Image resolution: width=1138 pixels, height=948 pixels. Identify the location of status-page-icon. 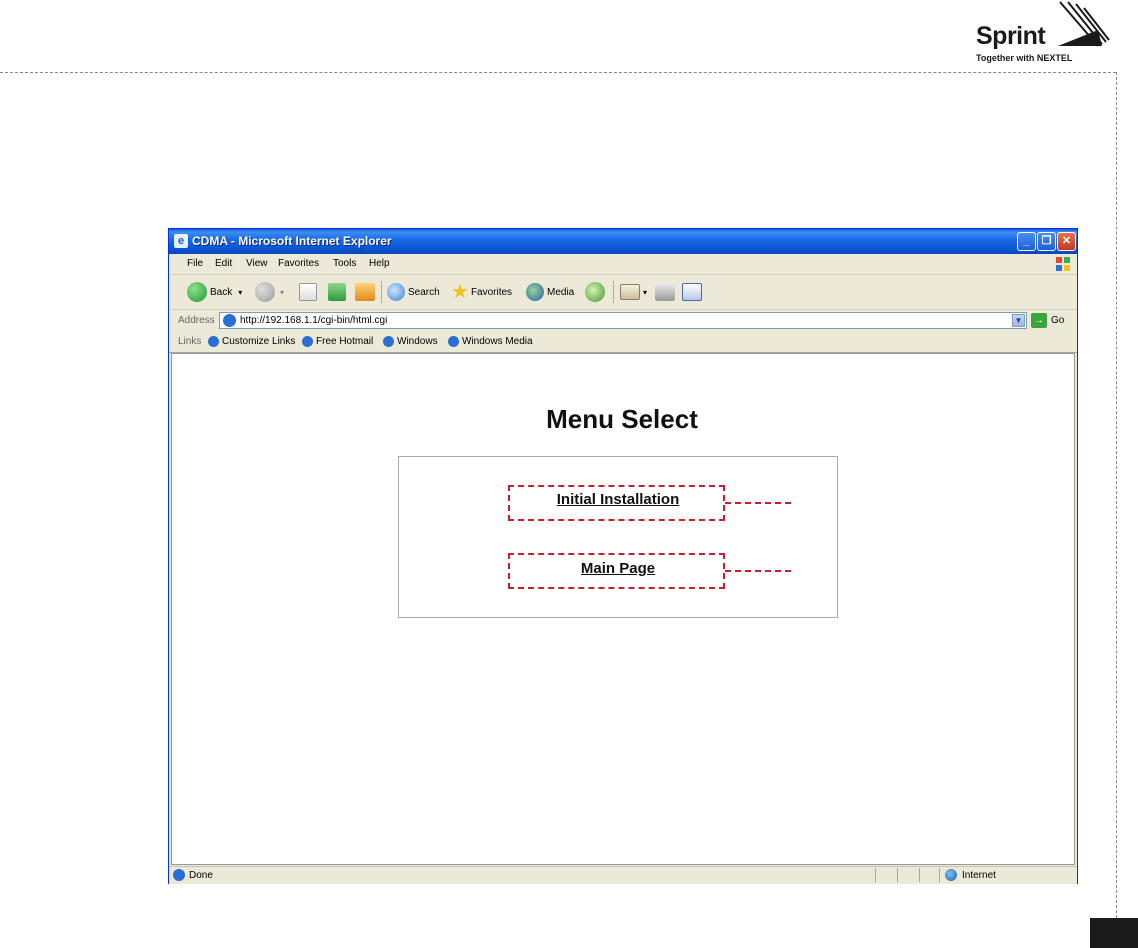
(179, 875).